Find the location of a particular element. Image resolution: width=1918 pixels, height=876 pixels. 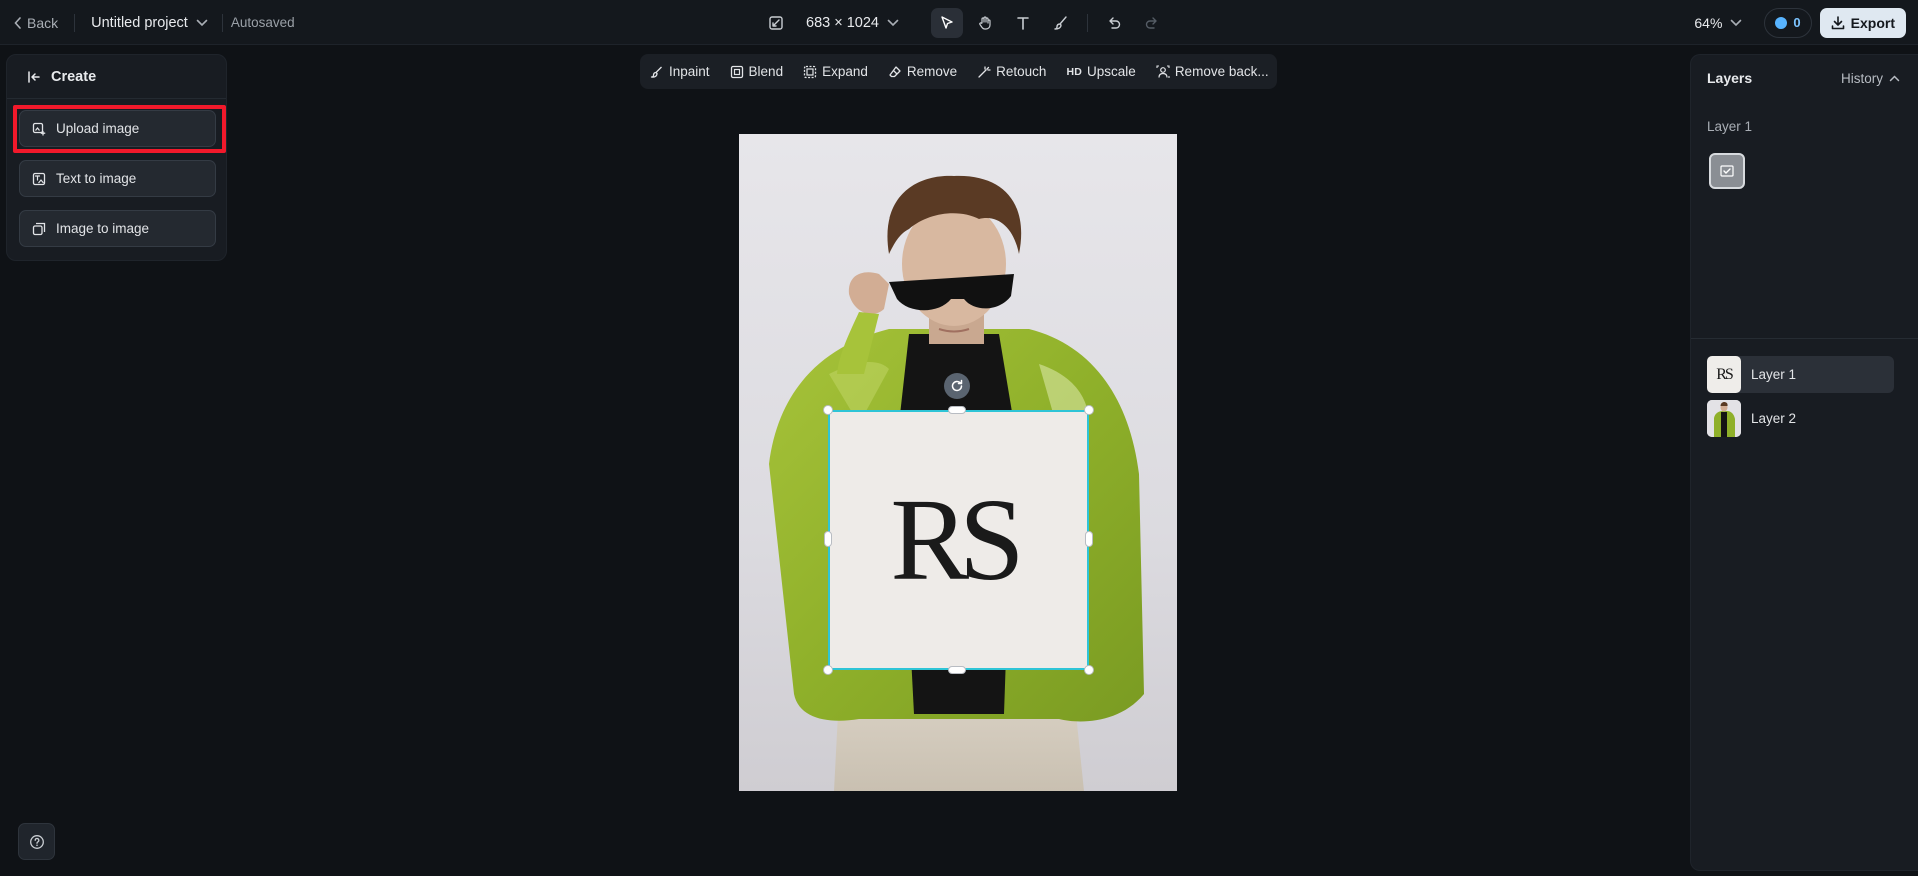

magic-wand-icon is located at coordinates (984, 72).